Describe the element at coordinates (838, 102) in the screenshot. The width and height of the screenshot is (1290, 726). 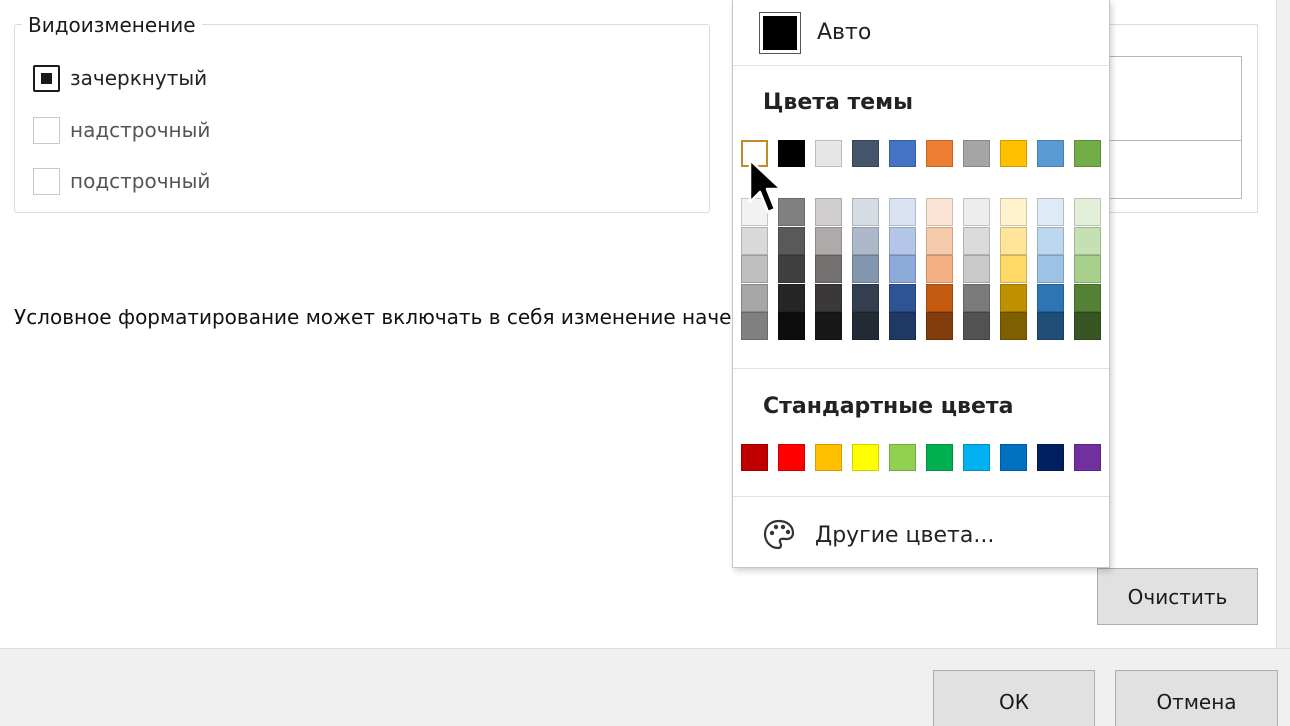
I see `theme-colors-title: Цвета темы` at that location.